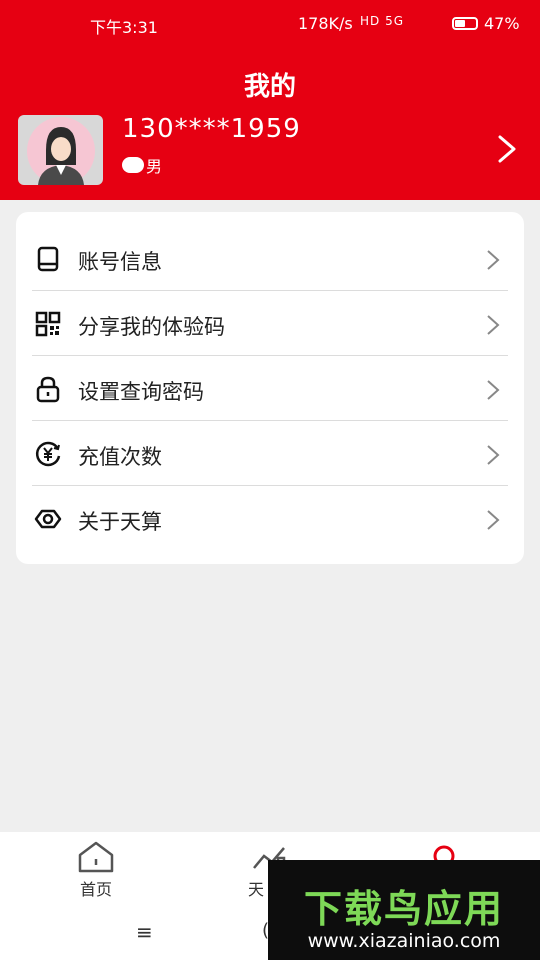  What do you see at coordinates (502, 23) in the screenshot?
I see `battery-level: 47%` at bounding box center [502, 23].